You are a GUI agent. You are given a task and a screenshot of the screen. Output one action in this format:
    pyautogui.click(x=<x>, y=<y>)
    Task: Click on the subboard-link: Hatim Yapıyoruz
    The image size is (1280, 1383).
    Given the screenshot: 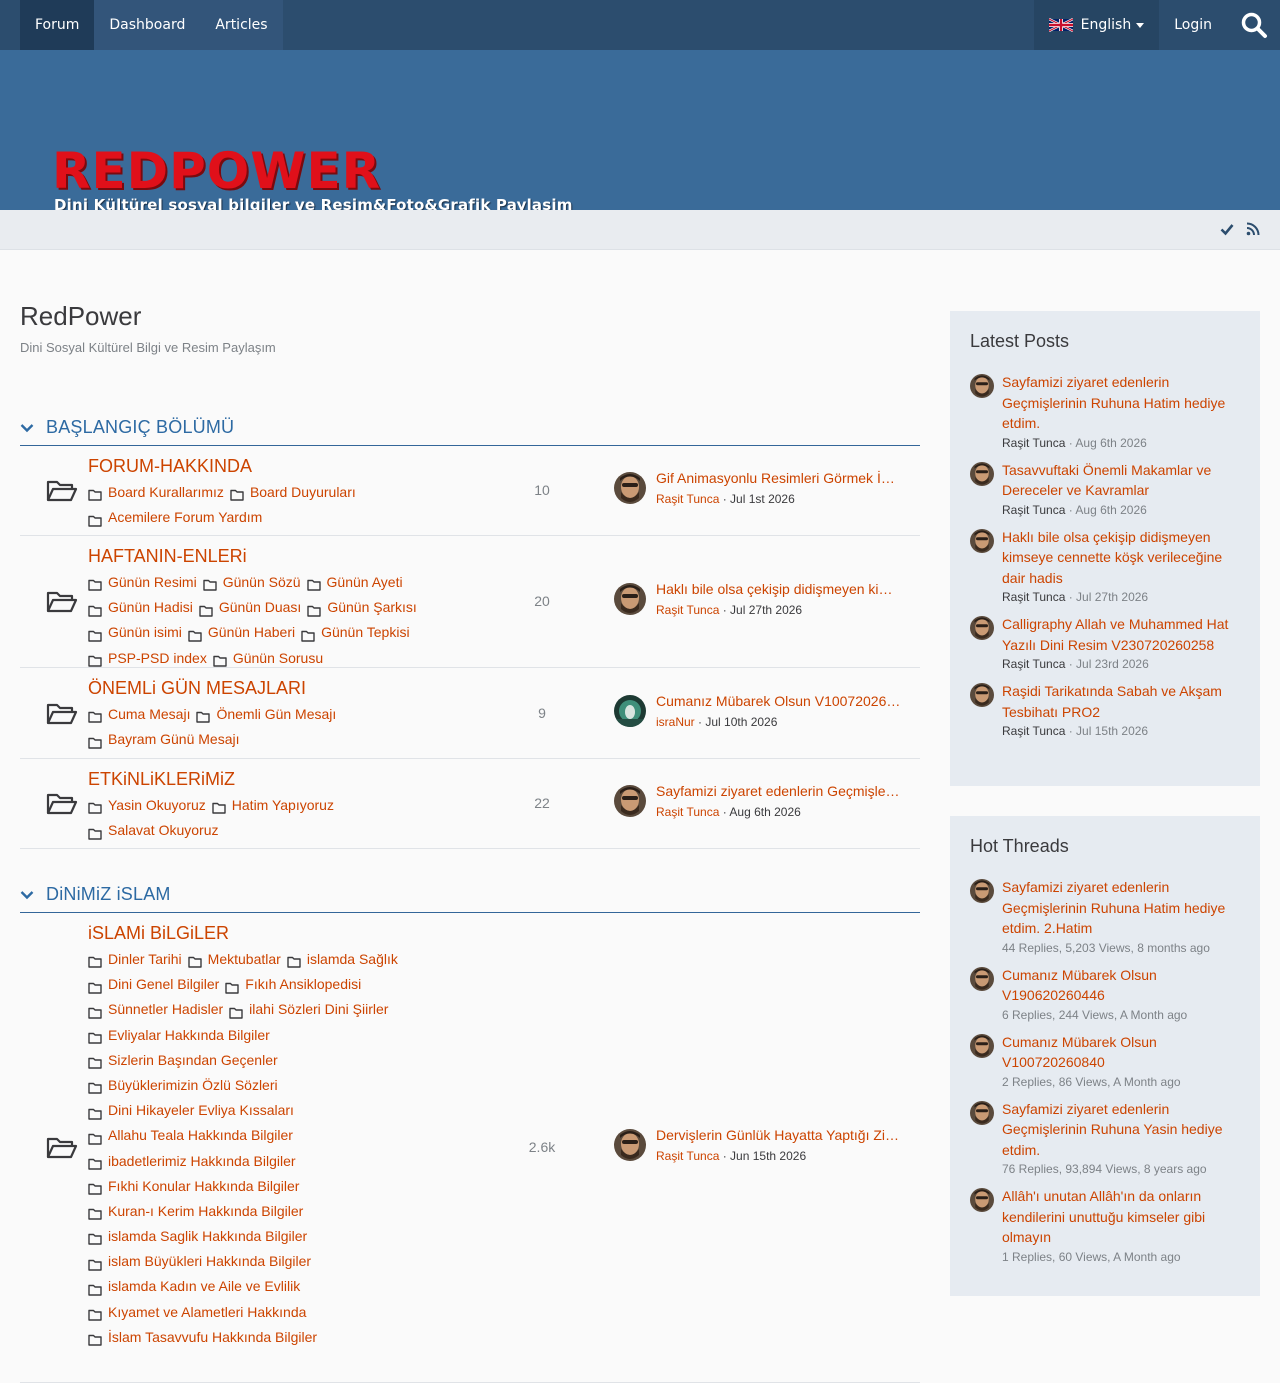 What is the action you would take?
    pyautogui.click(x=273, y=805)
    